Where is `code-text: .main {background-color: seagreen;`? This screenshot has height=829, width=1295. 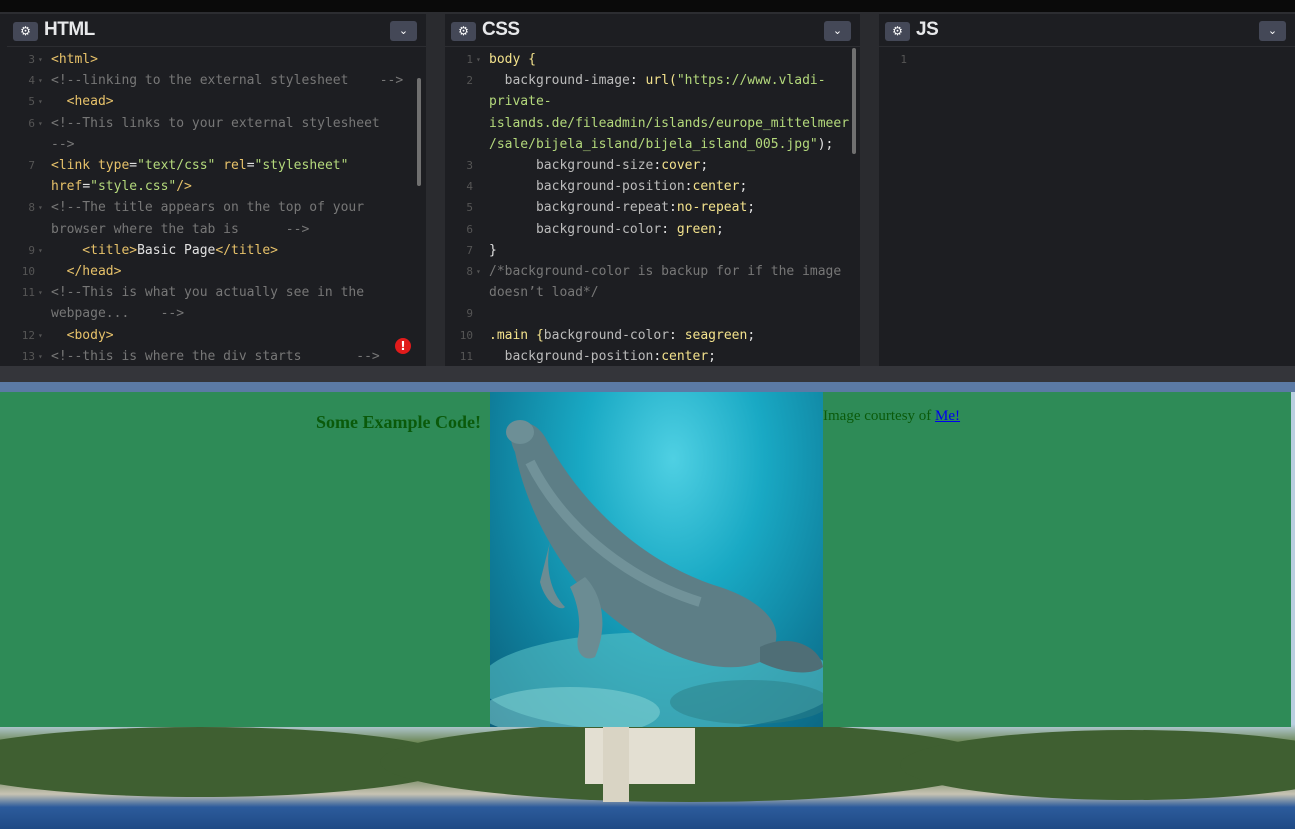 code-text: .main {background-color: seagreen; is located at coordinates (622, 335).